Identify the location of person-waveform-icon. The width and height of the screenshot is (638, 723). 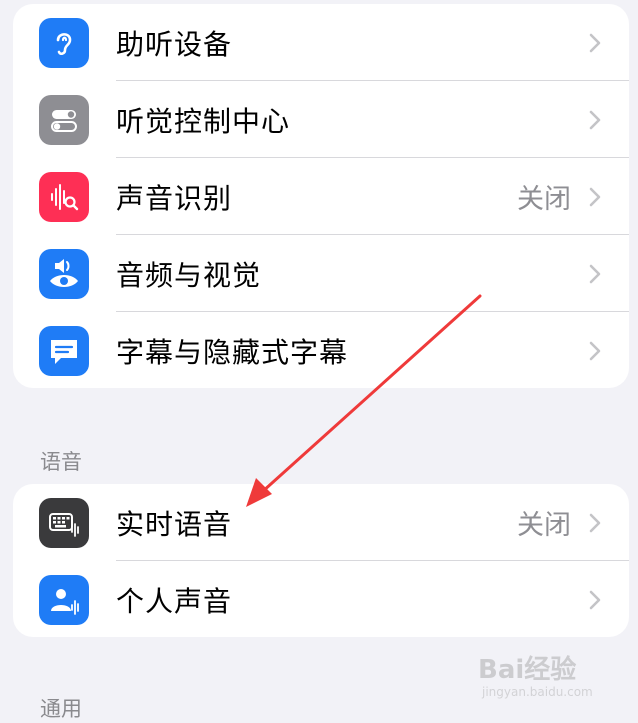
(64, 600).